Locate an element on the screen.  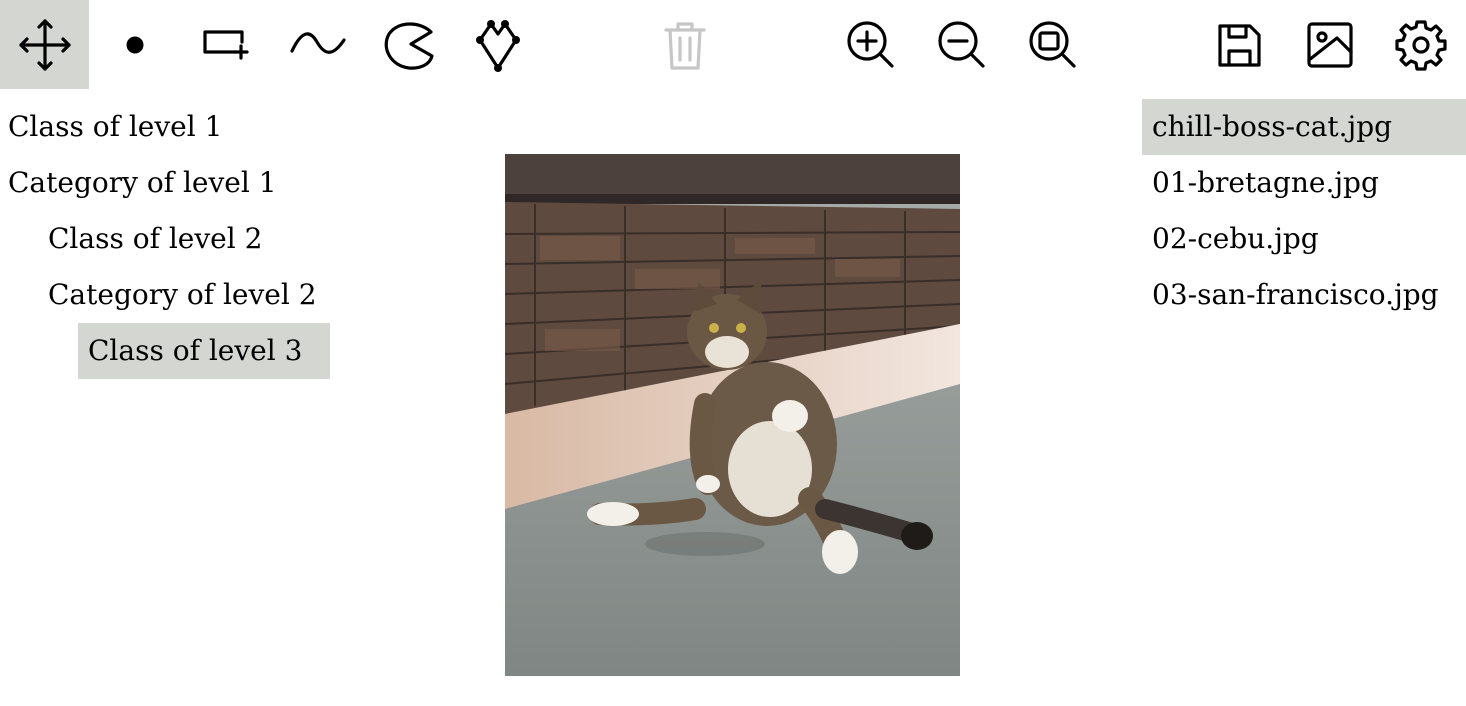
tree-item-label: Category of level 1 is located at coordinates (142, 182).